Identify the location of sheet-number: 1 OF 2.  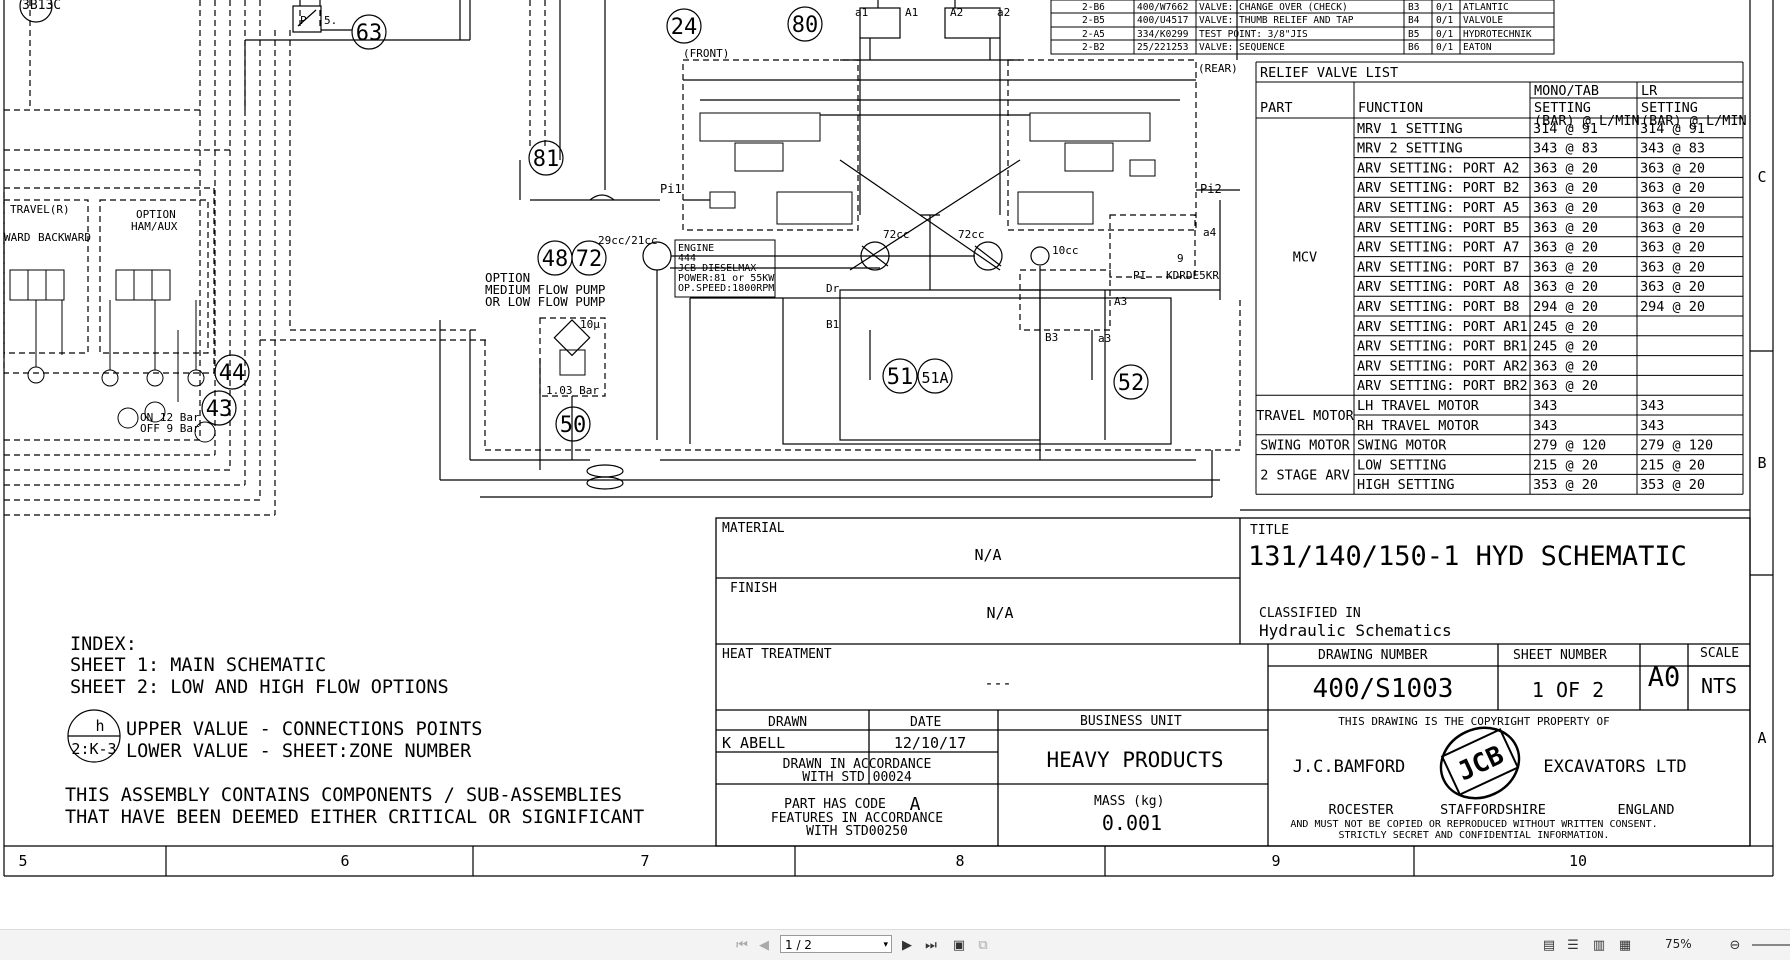
(1568, 690).